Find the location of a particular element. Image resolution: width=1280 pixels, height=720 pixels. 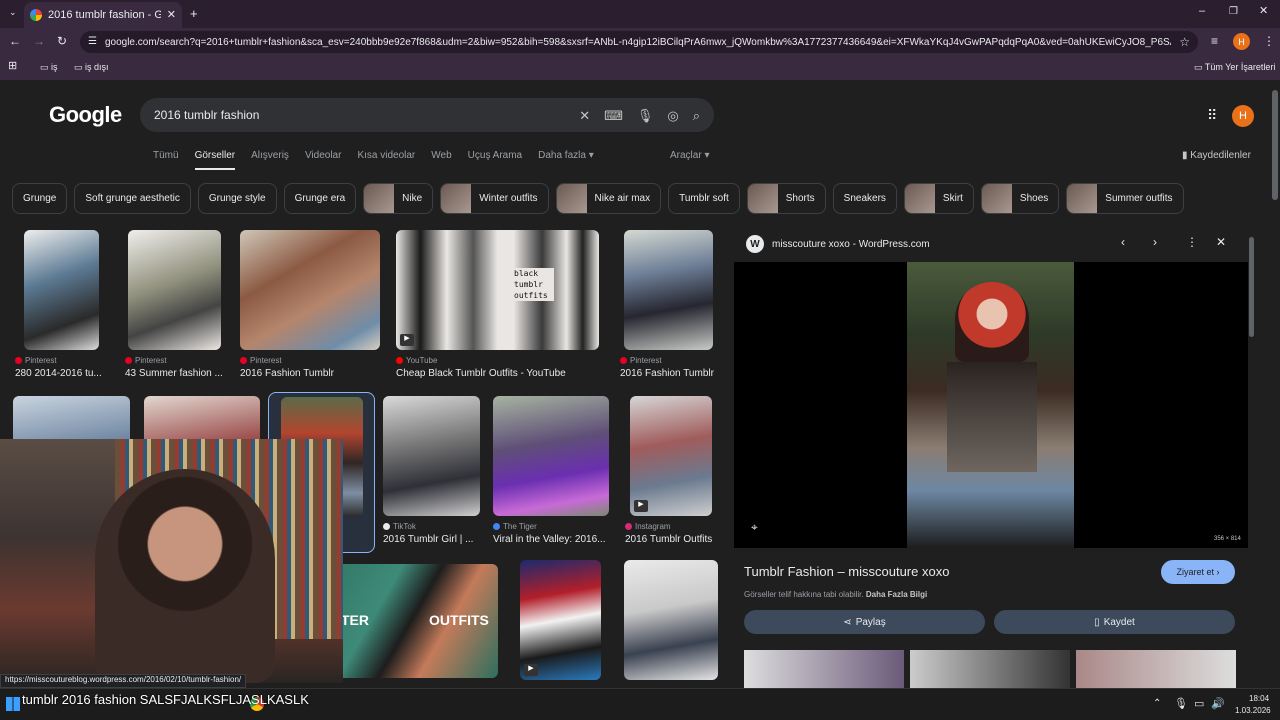

forward-icon: → is located at coordinates (39, 41).